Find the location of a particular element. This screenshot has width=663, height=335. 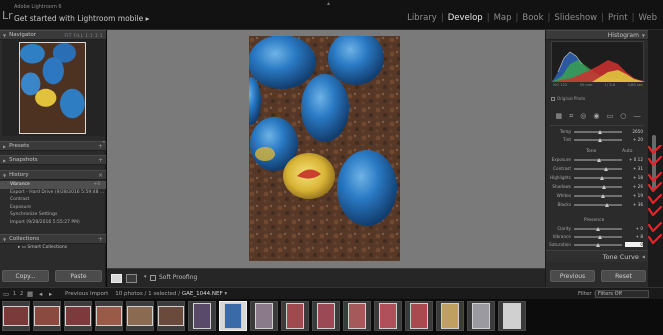

page-1-button: 1 is located at coordinates (14, 294).